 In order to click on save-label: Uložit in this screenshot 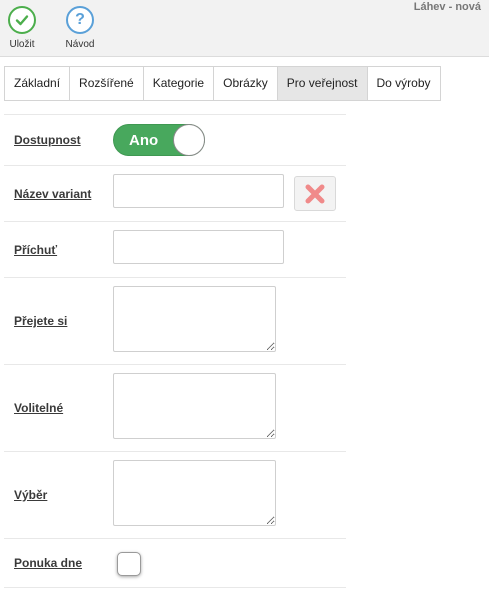, I will do `click(22, 44)`.